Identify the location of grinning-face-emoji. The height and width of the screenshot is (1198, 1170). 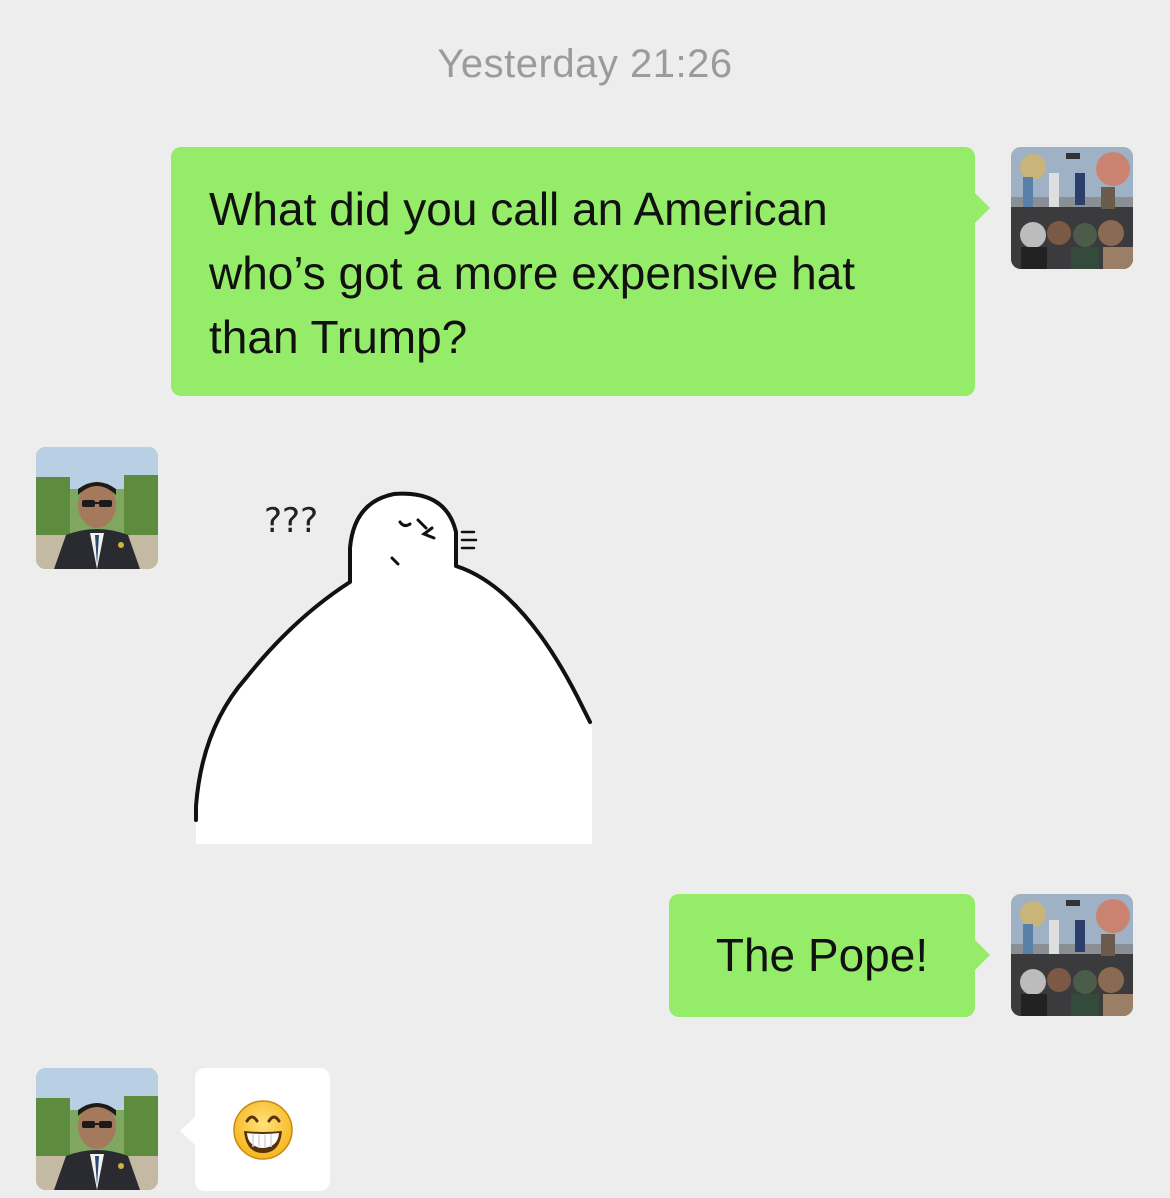
(263, 1130).